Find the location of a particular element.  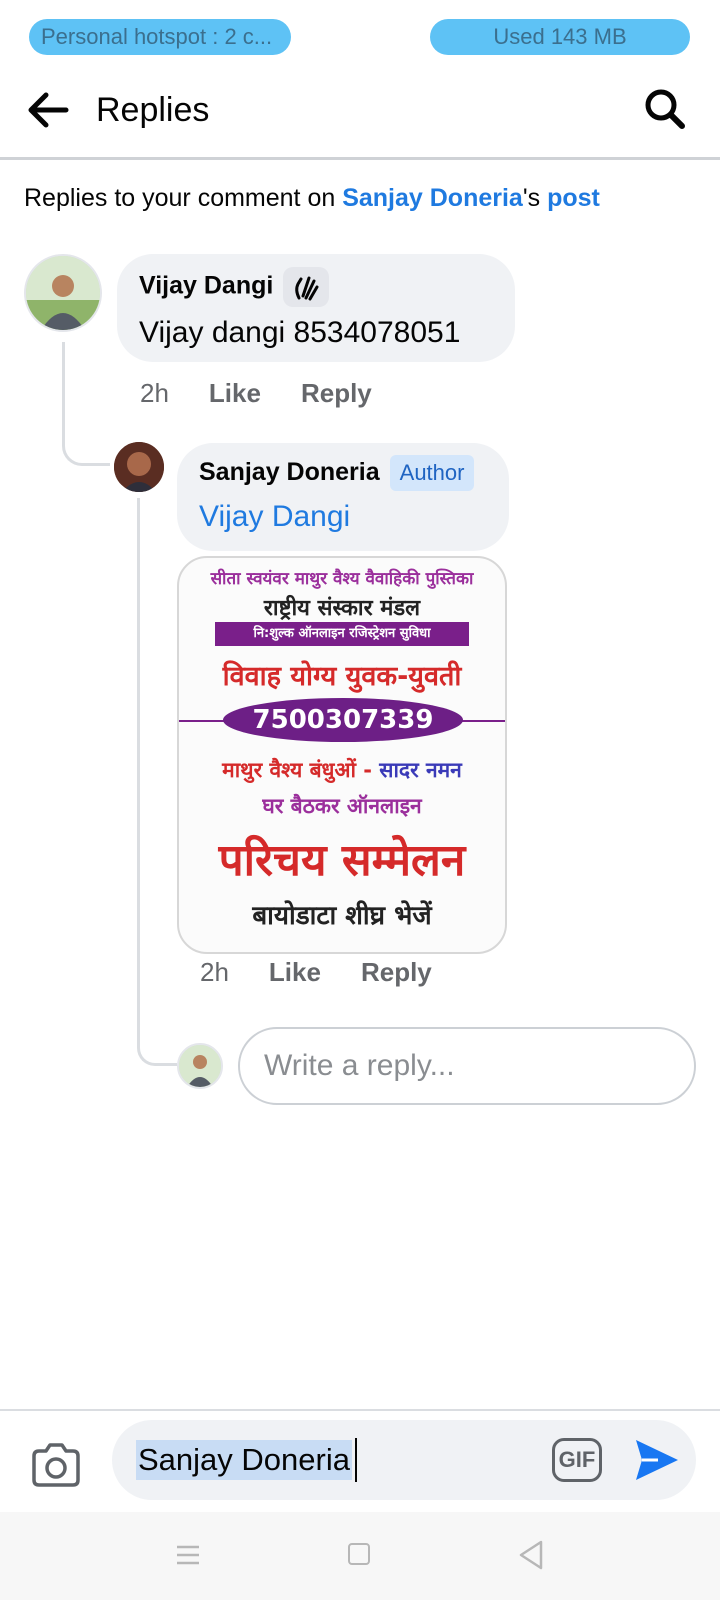

camera-icon is located at coordinates (56, 1465).